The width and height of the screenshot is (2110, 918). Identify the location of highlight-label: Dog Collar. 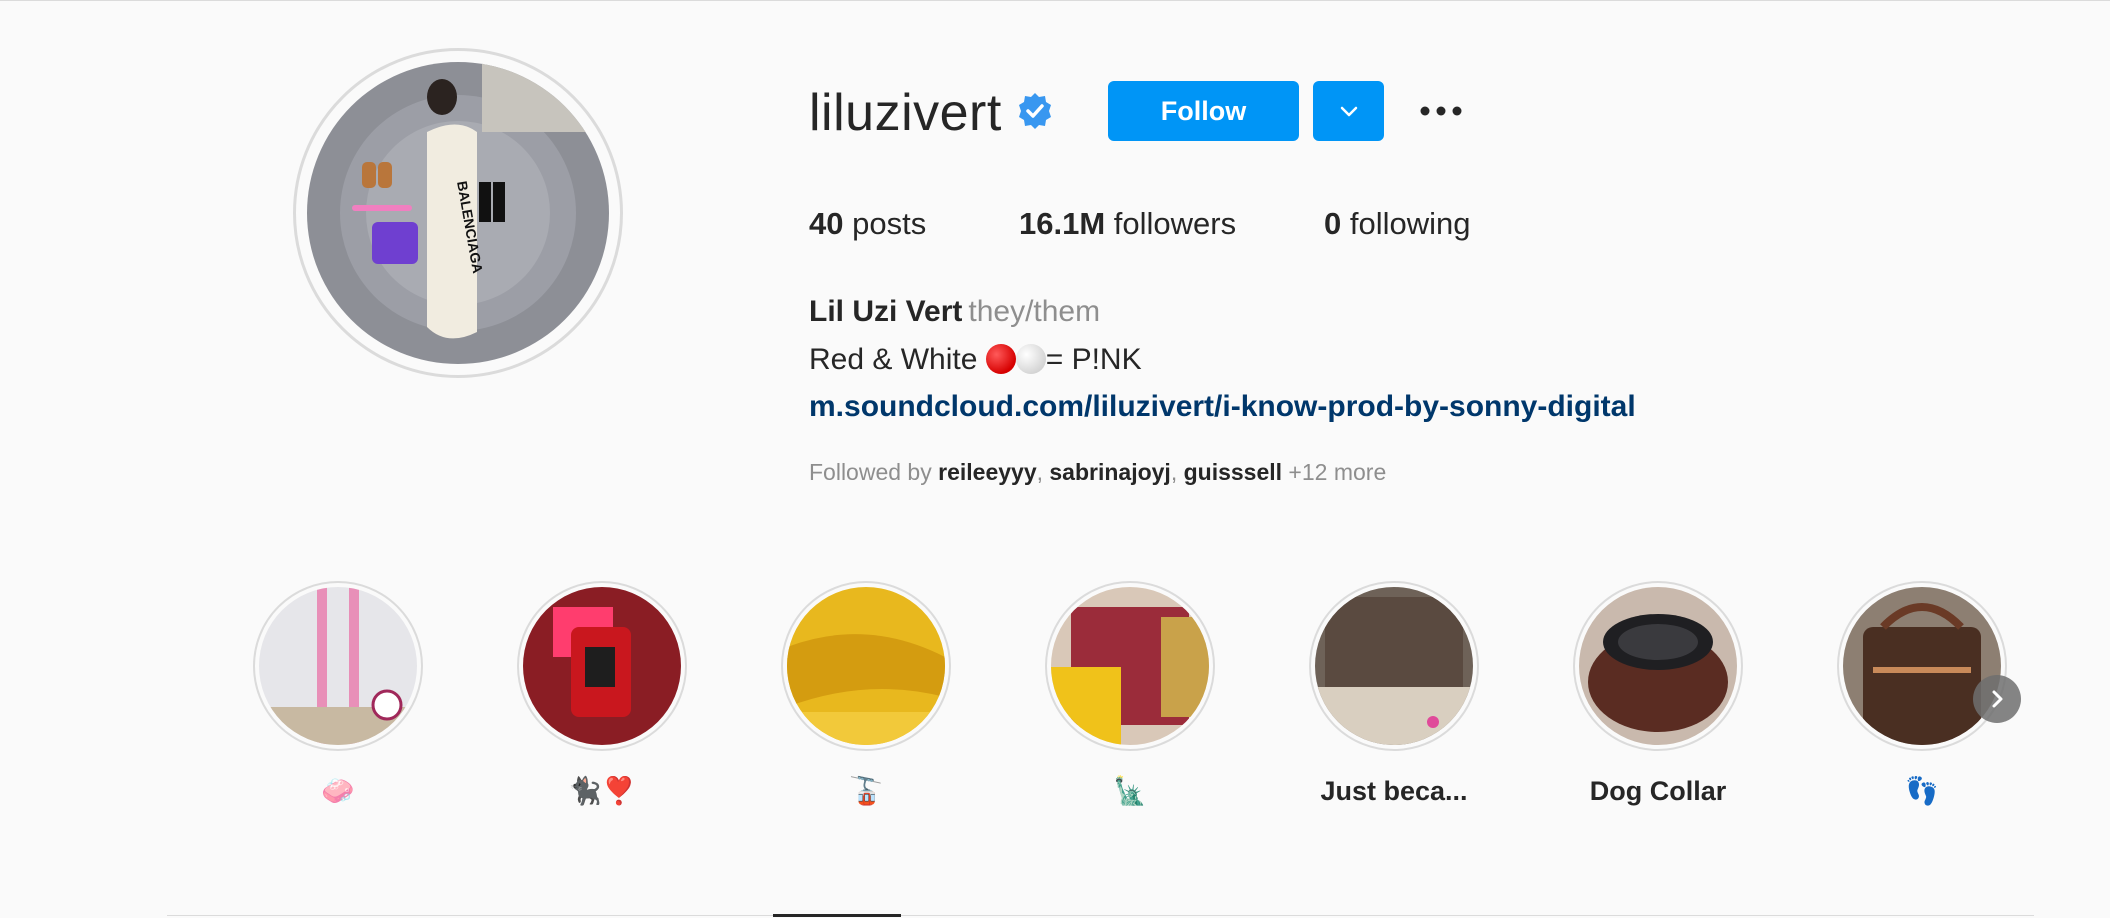
(1658, 791).